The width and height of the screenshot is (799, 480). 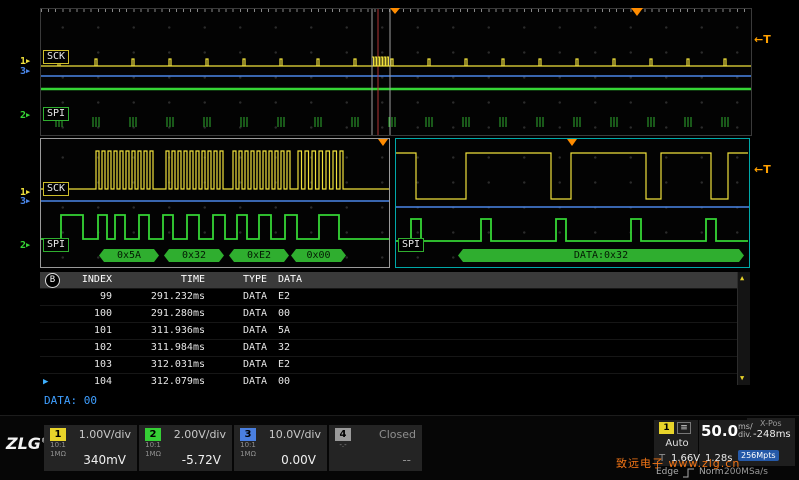 I want to click on display-icon: ≡, so click(x=684, y=428).